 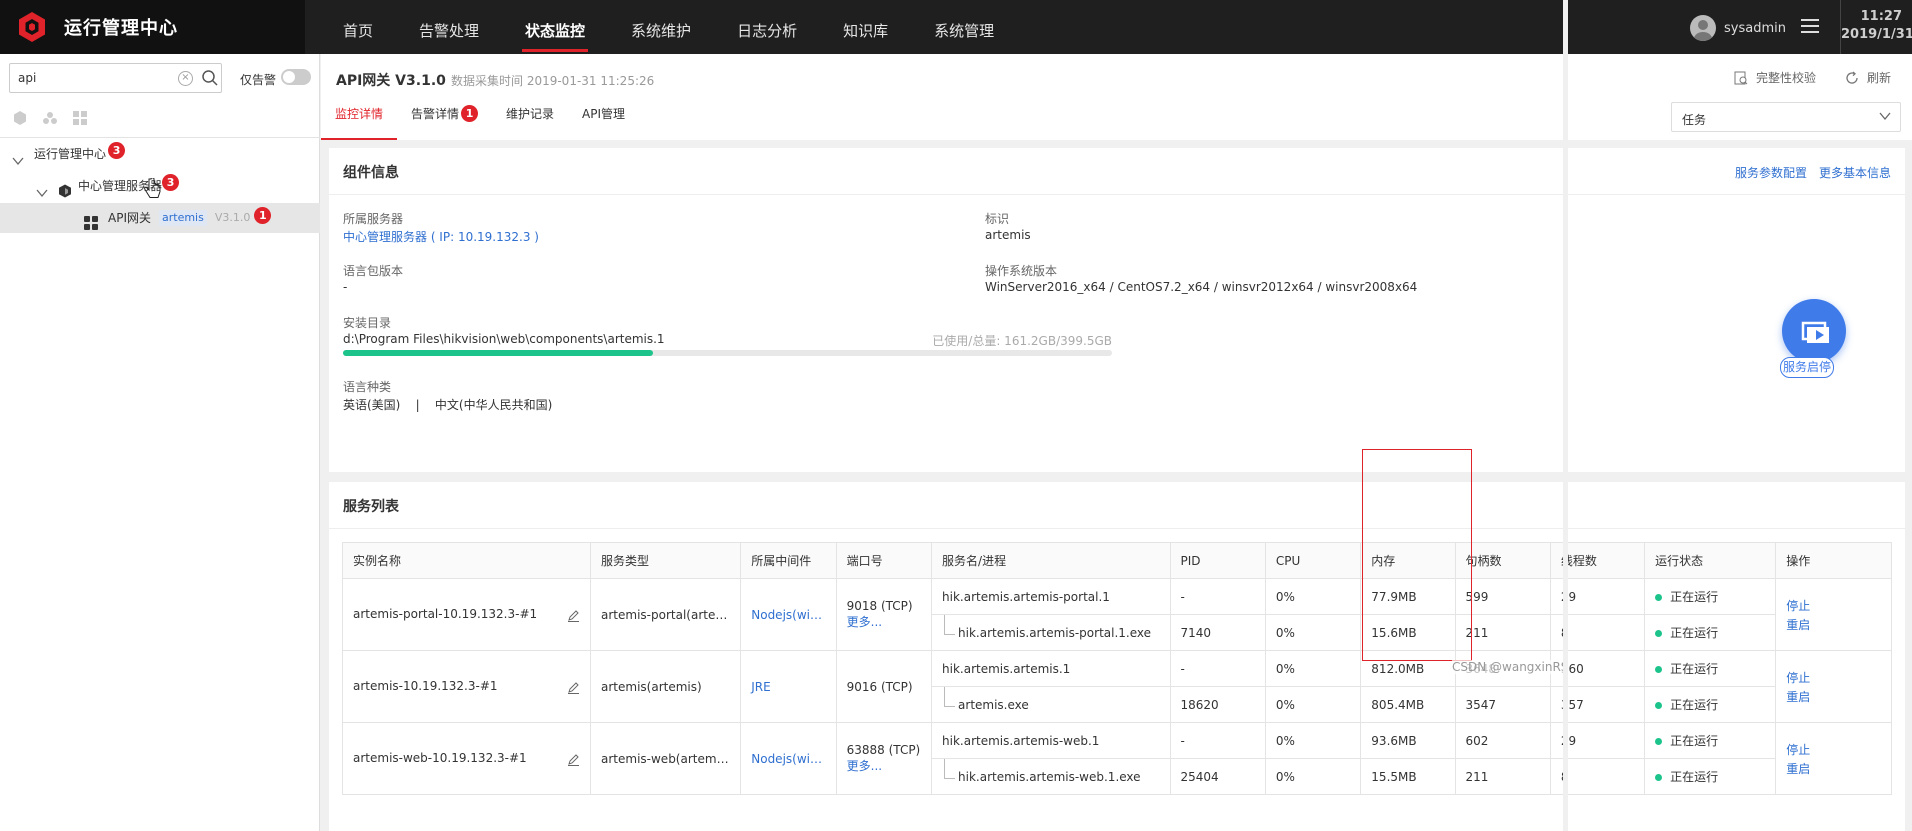 I want to click on alarm-only-label: 仅告警, so click(x=258, y=80).